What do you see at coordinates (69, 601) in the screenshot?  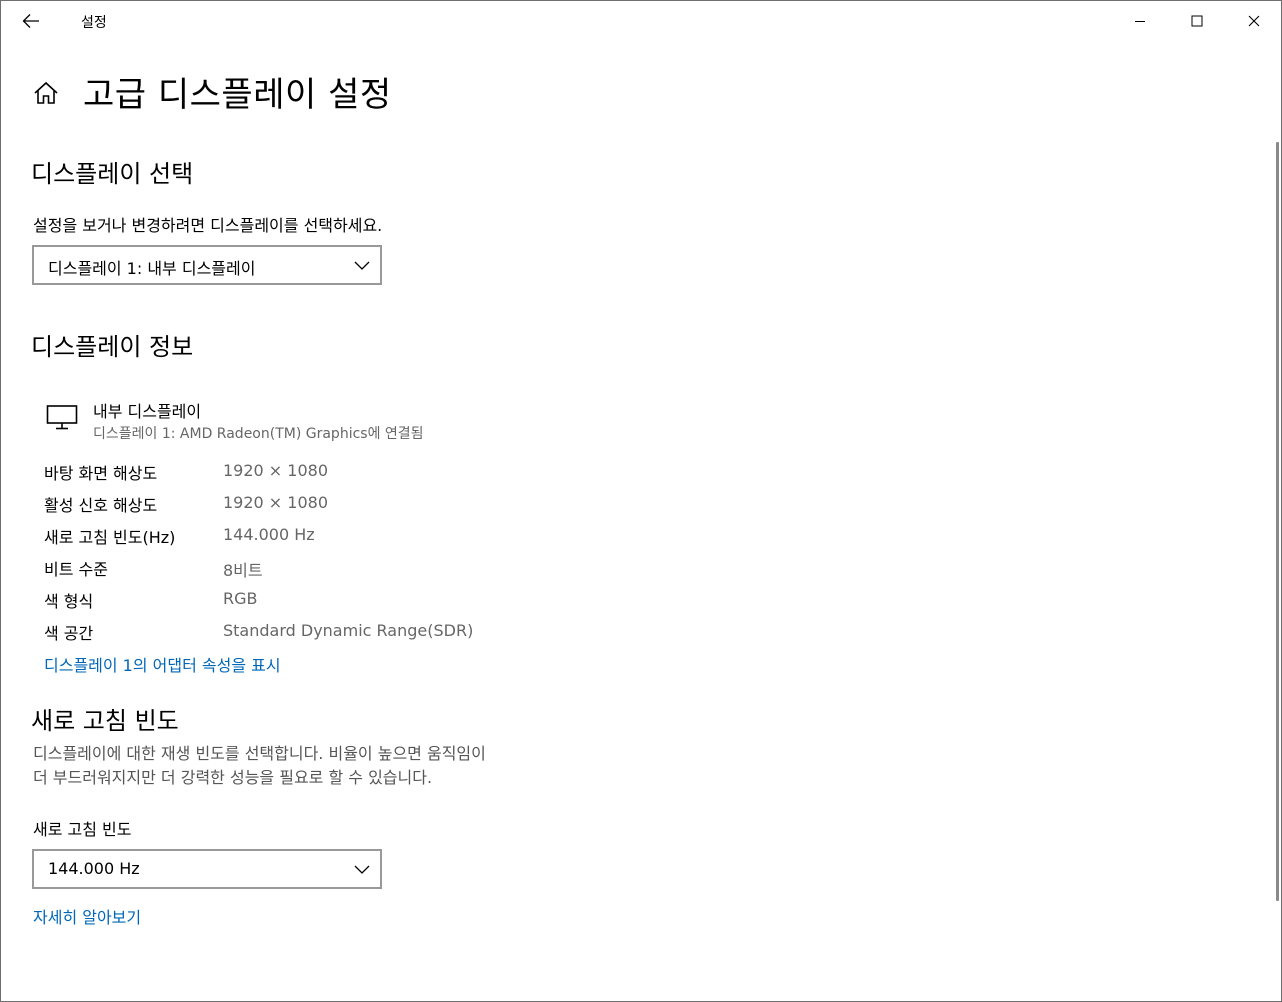 I see `info-label: 색 형식` at bounding box center [69, 601].